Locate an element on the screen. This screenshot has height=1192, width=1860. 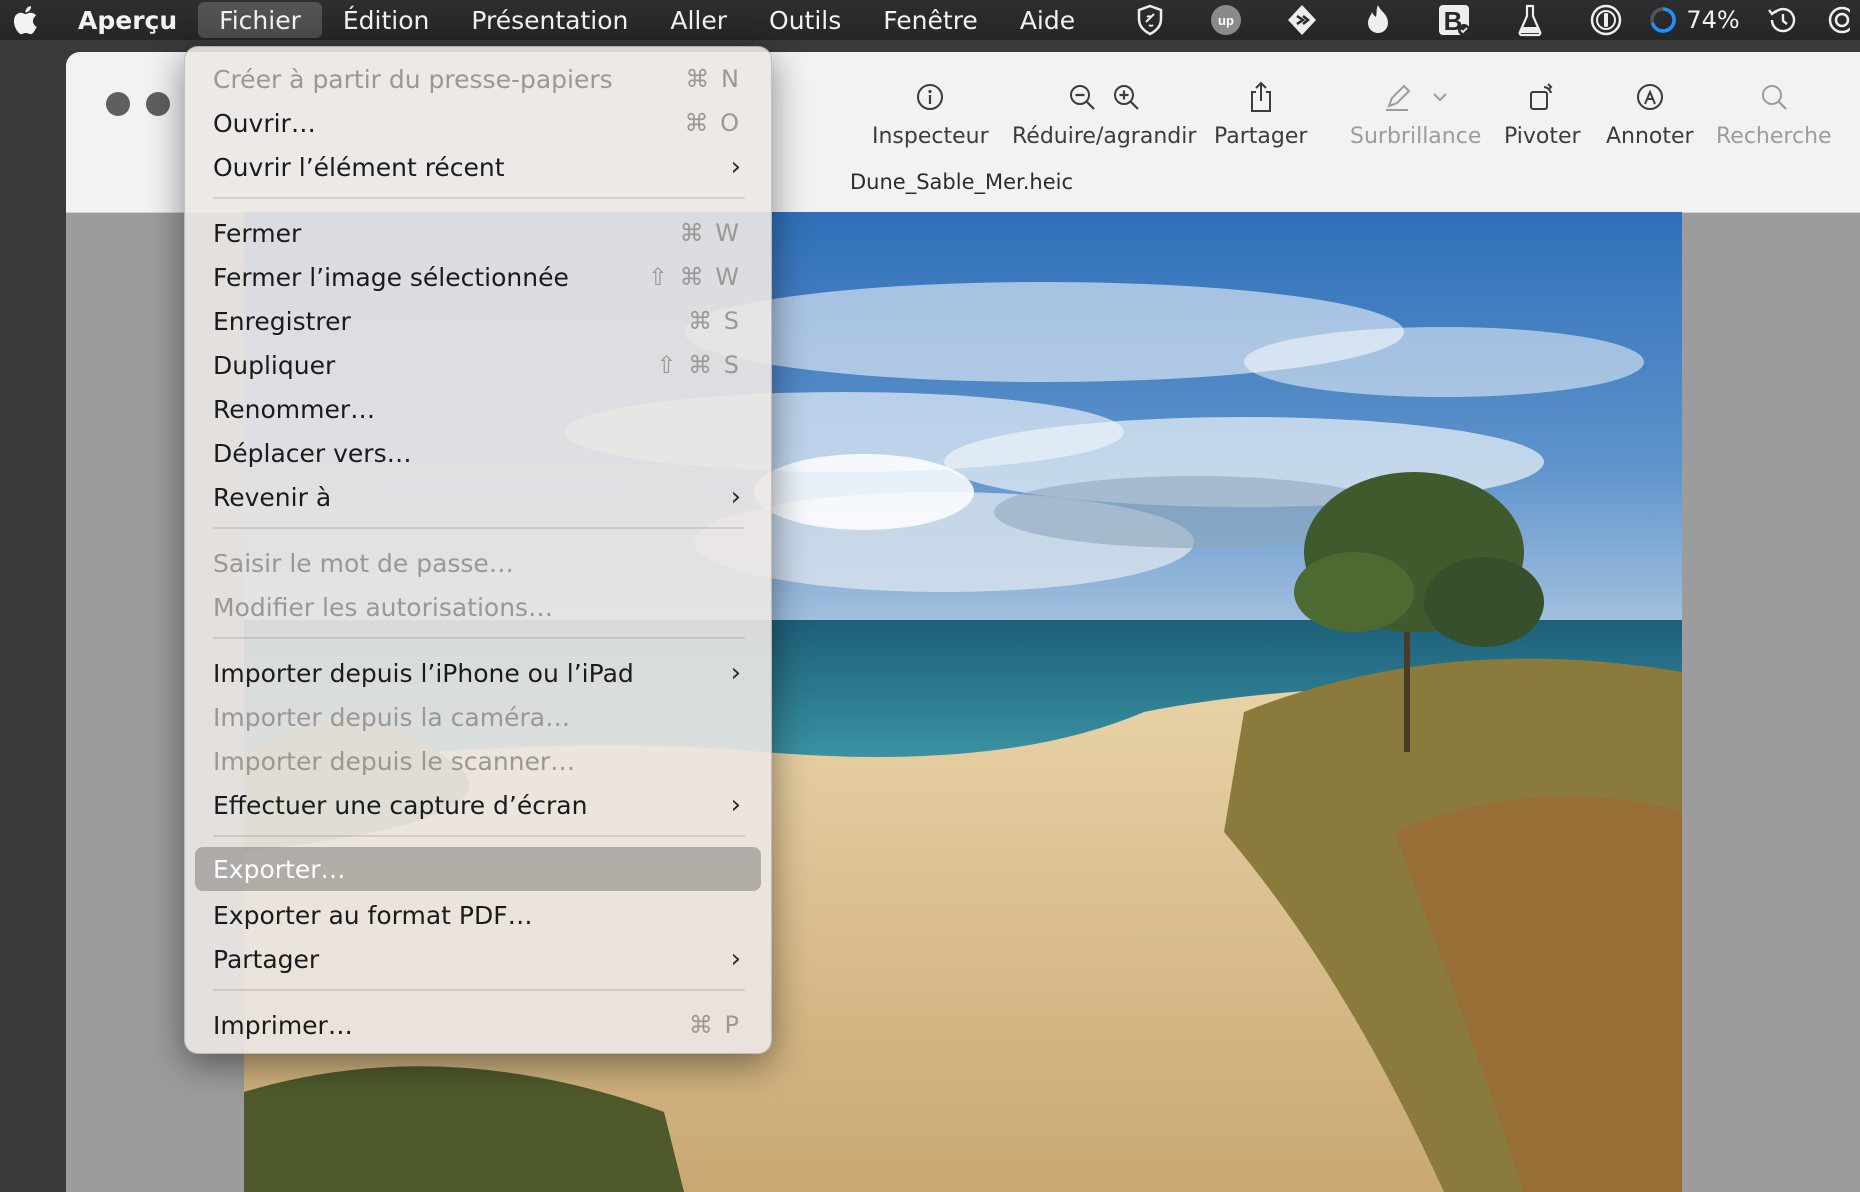
share-button: Partager is located at coordinates (1260, 109).